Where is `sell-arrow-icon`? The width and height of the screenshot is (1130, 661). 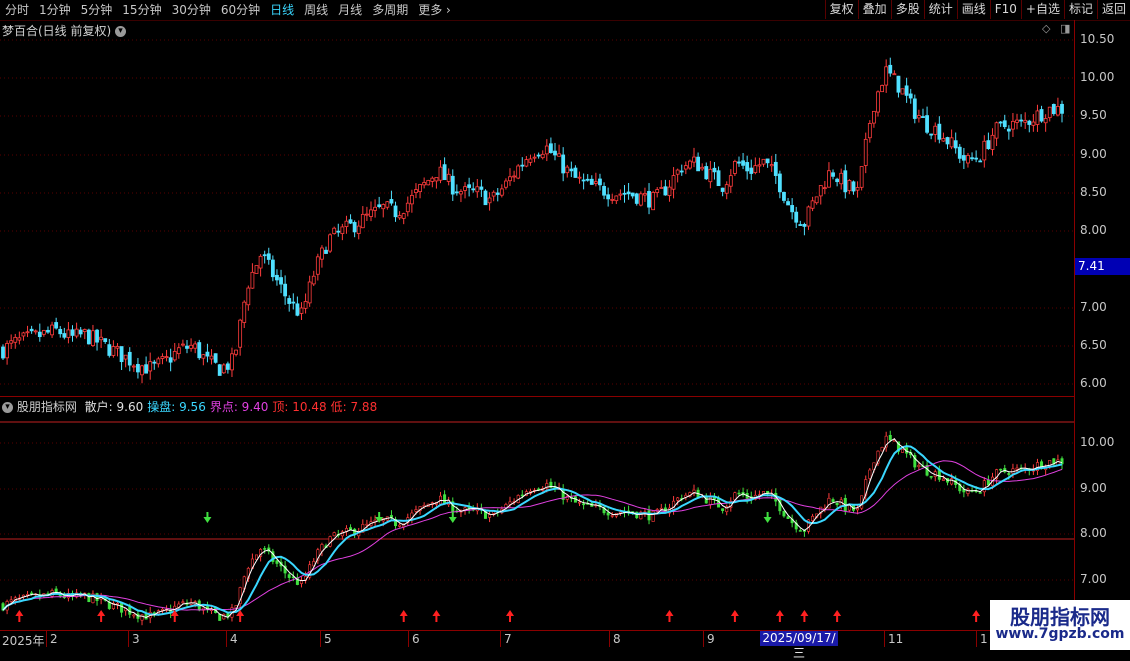
sell-arrow-icon is located at coordinates (452, 520).